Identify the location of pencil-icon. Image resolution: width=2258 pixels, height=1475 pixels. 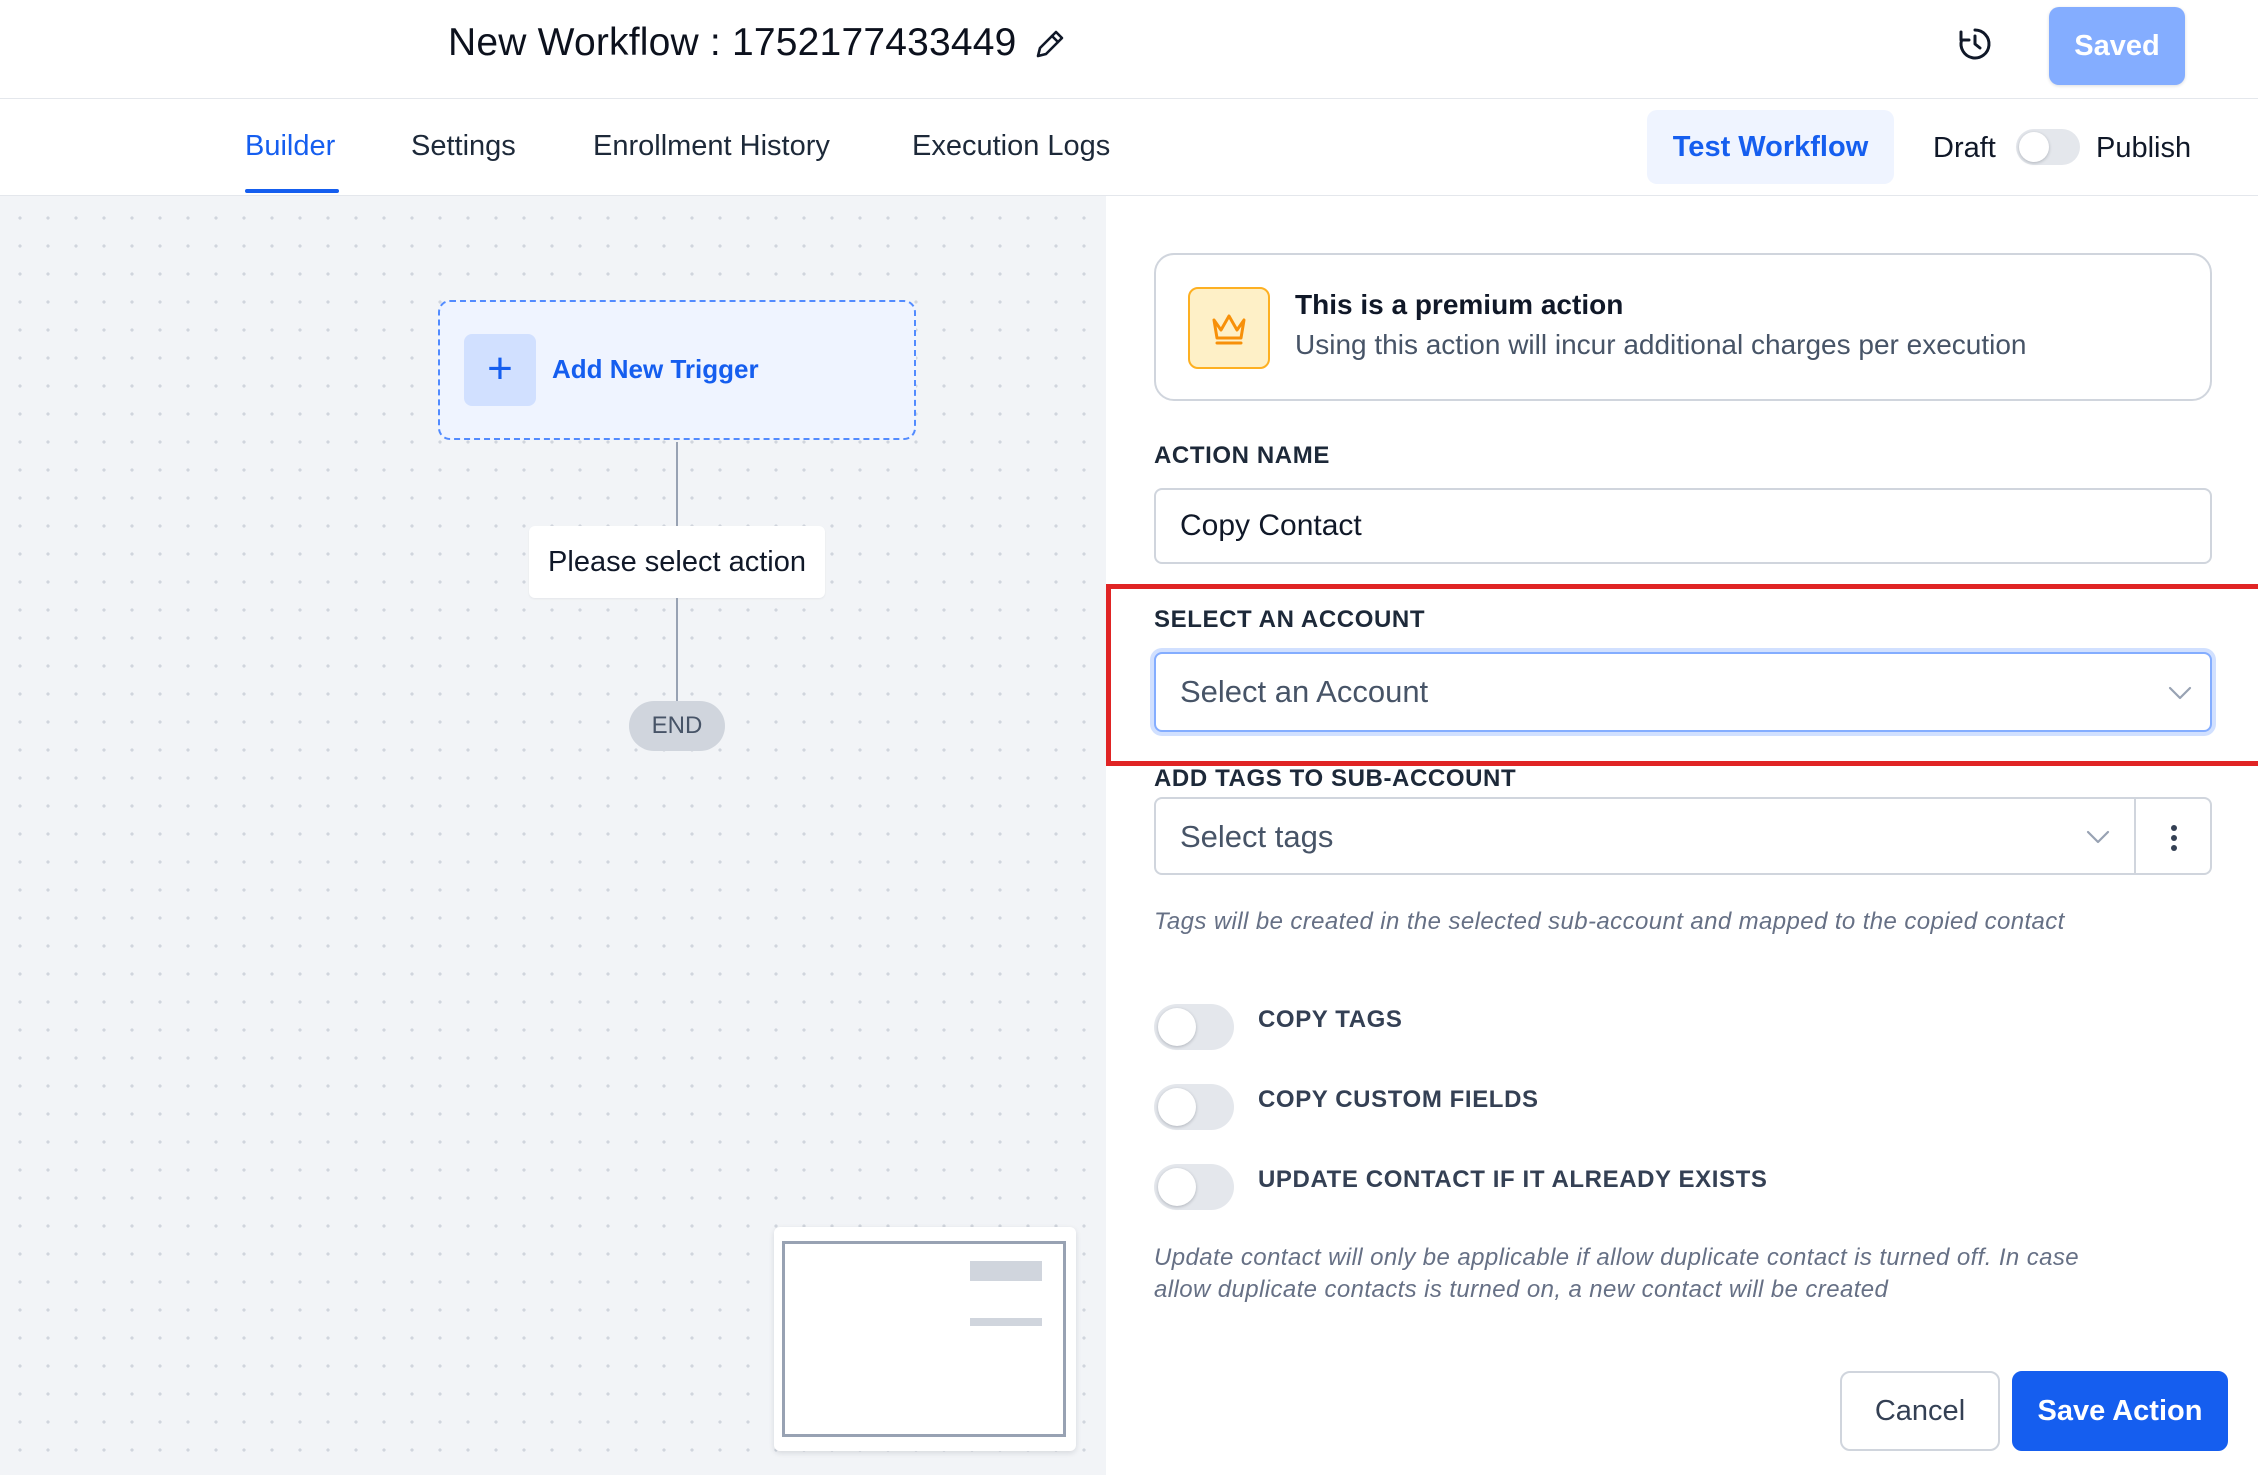
(1050, 44).